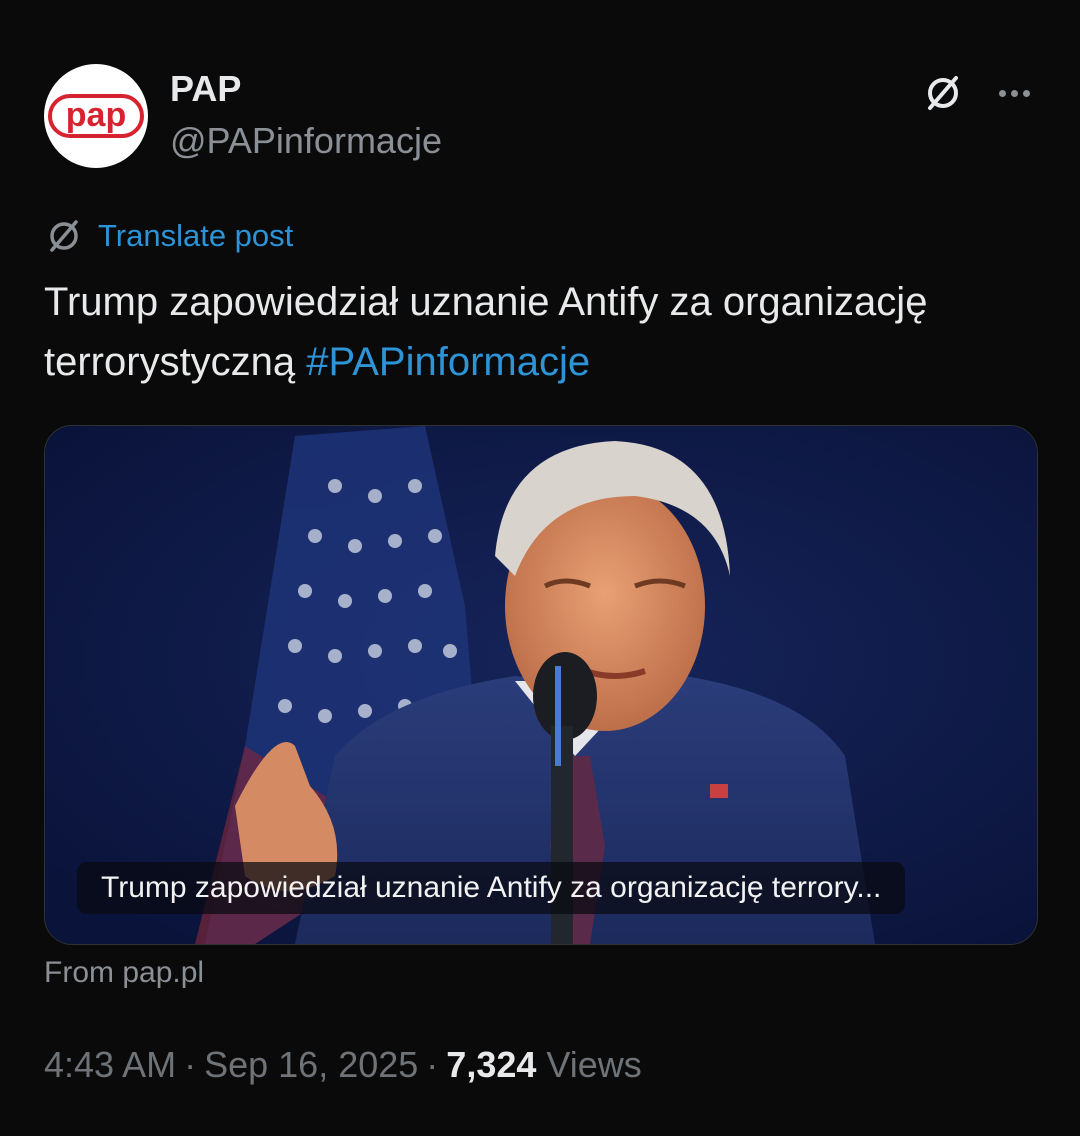  What do you see at coordinates (311, 1064) in the screenshot?
I see `post-date: Sep 16, 2025` at bounding box center [311, 1064].